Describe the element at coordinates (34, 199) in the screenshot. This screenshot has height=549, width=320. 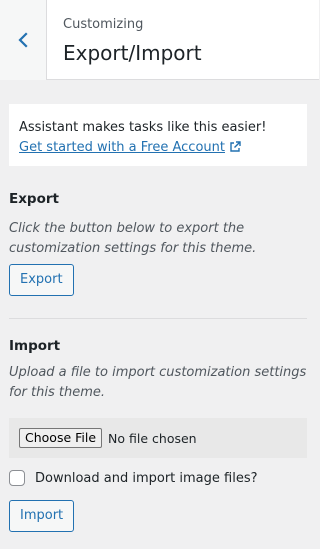
I see `export-heading: Export` at that location.